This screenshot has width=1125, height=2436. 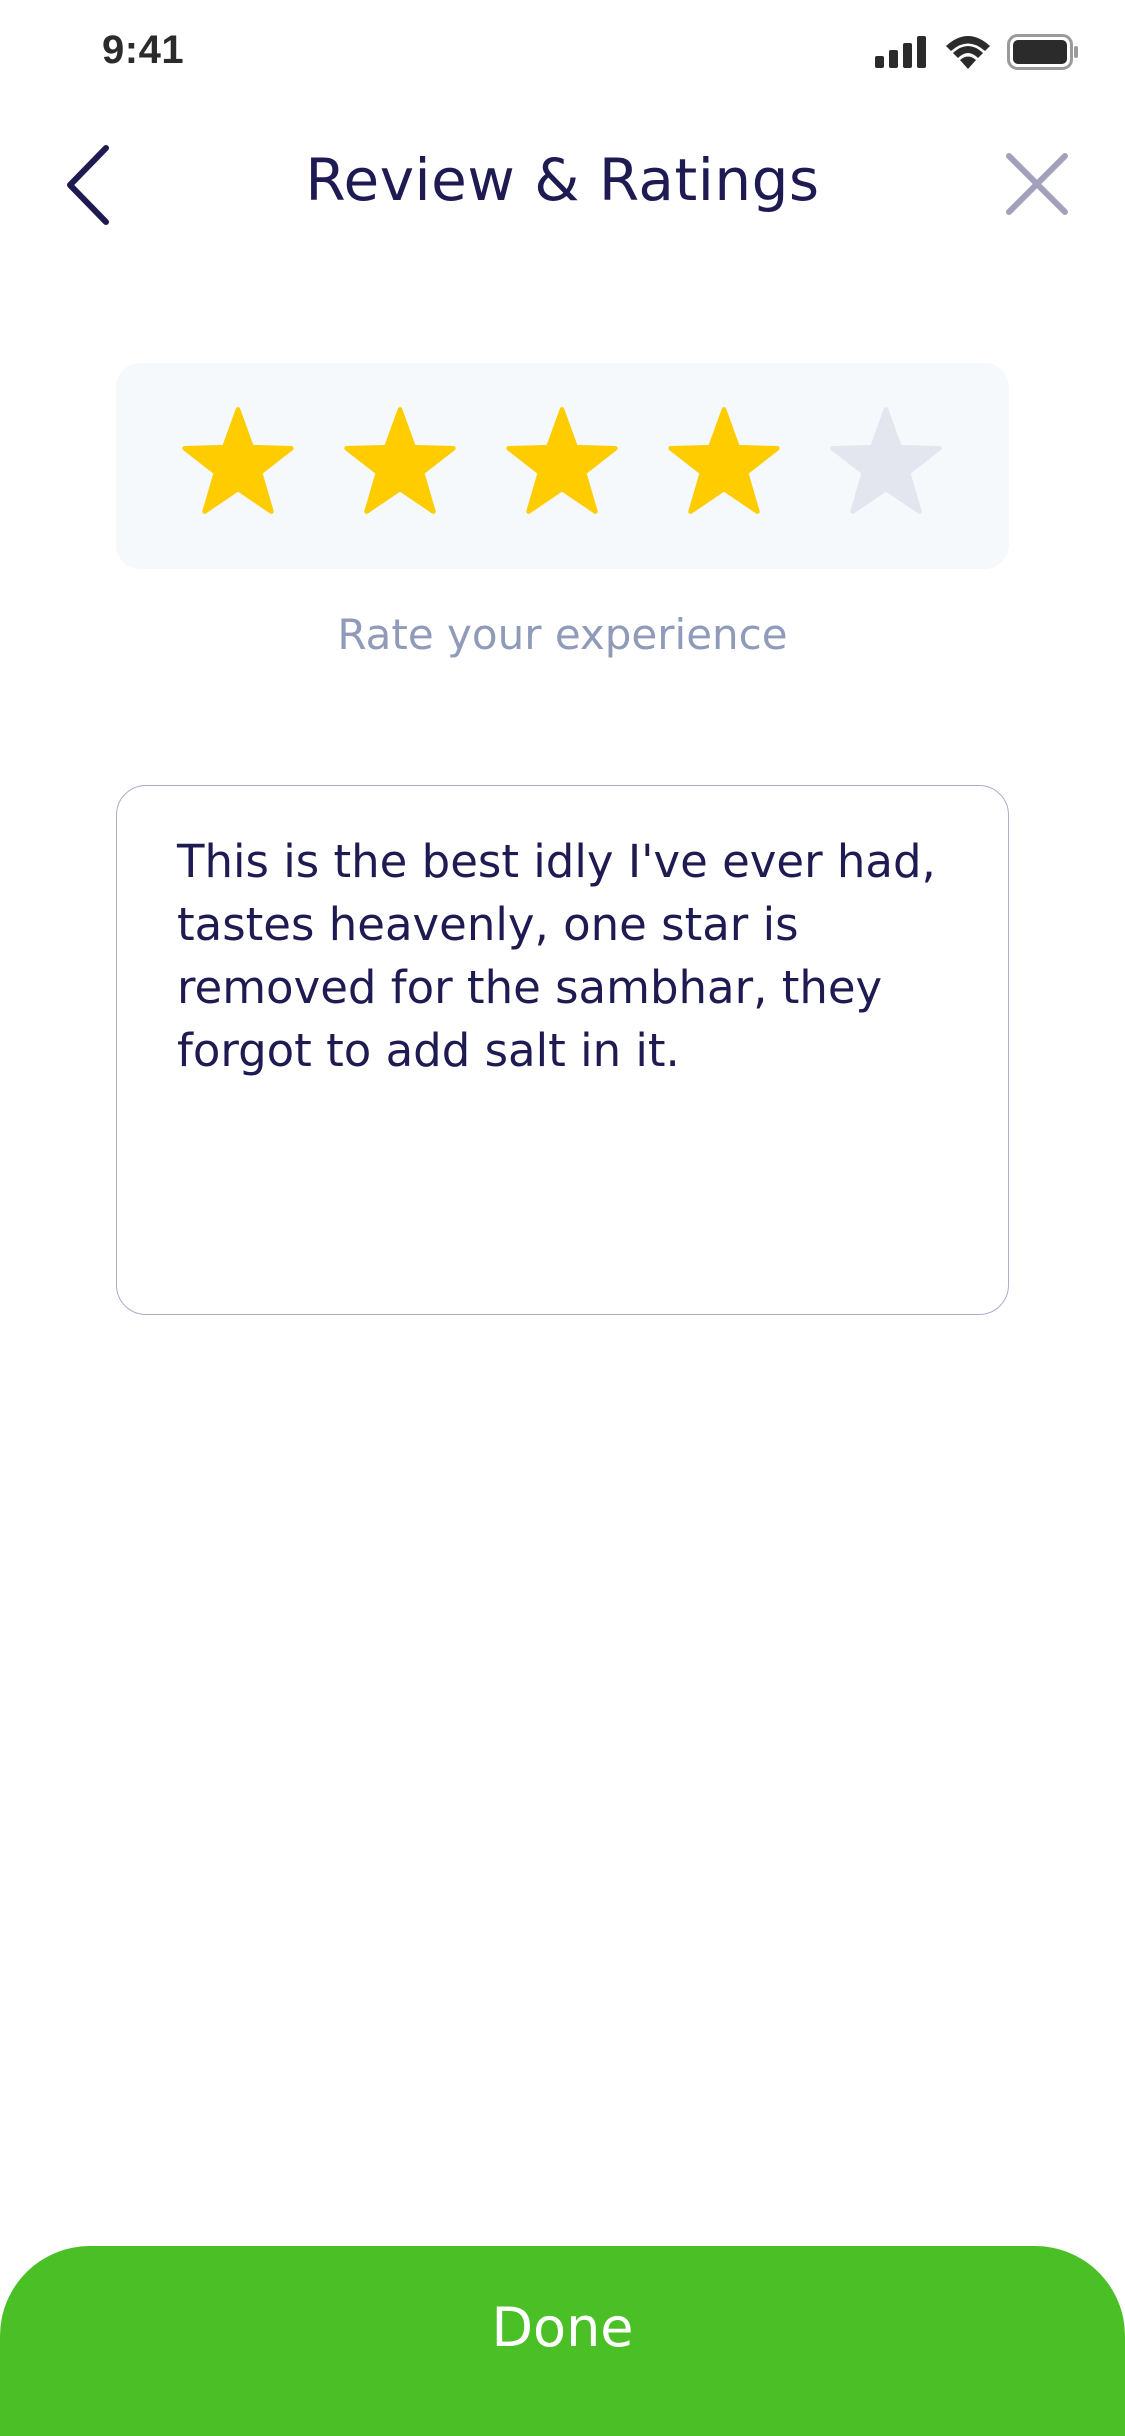 I want to click on close-button, so click(x=1037, y=184).